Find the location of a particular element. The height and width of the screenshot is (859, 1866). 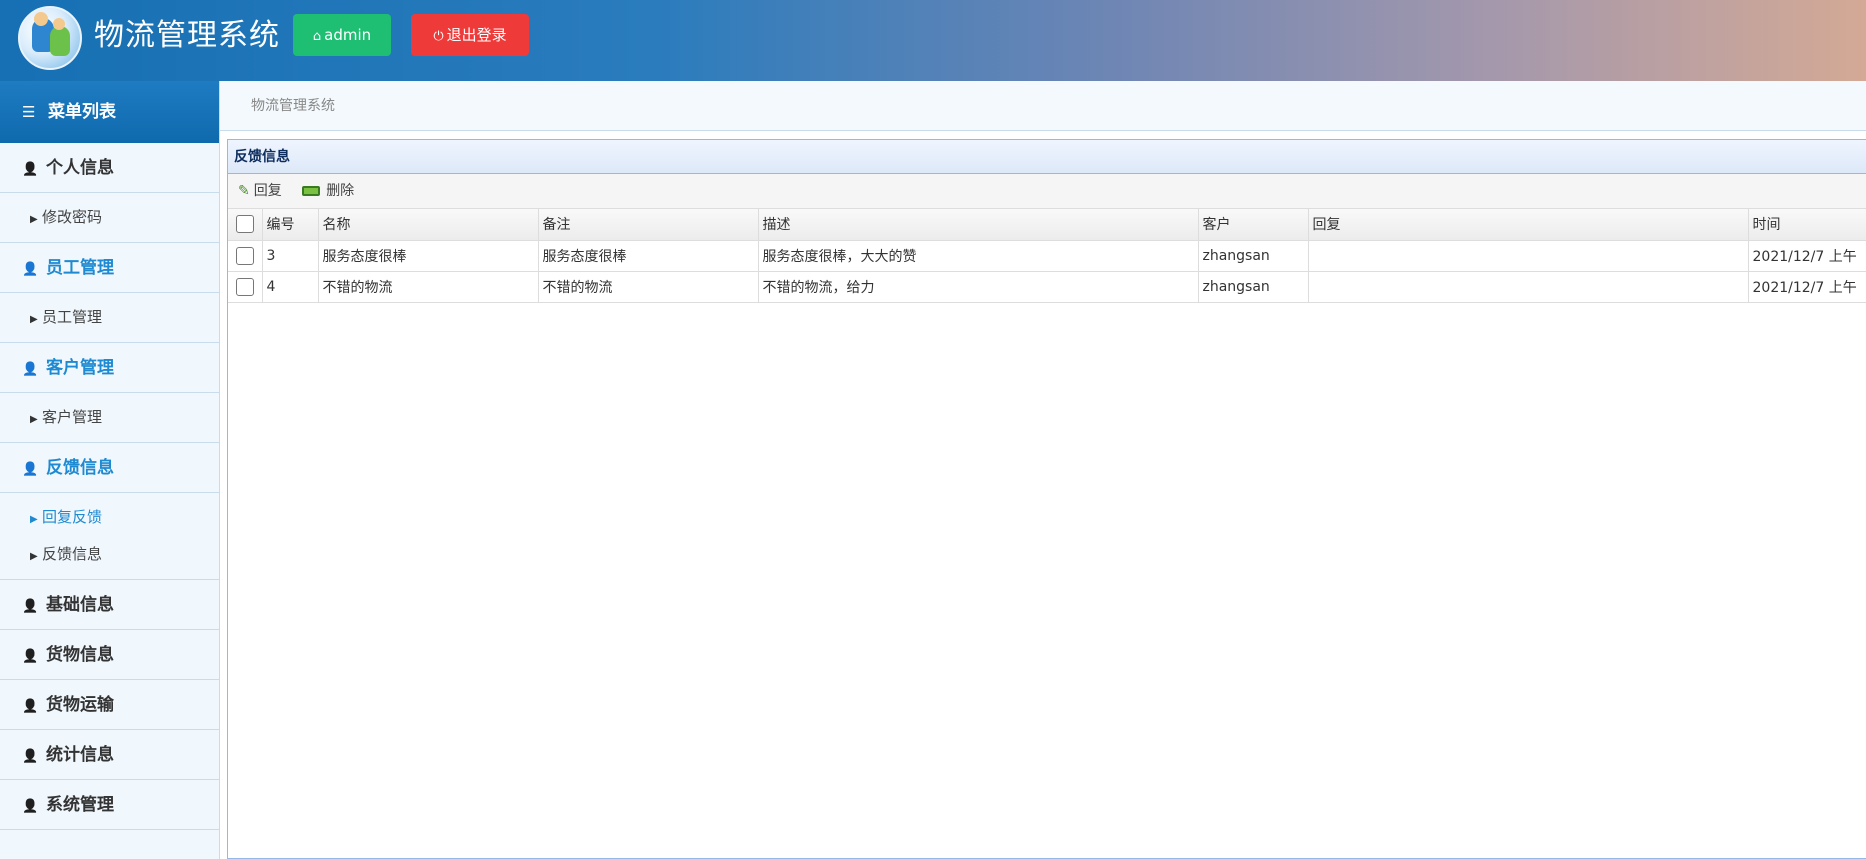

cell-remark: 不错的物流 is located at coordinates (648, 287).